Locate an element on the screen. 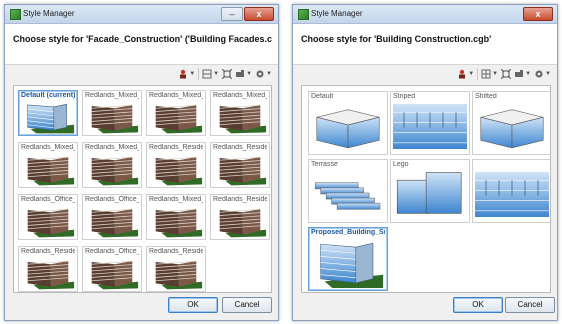  title-bar: Style Manager x is located at coordinates (425, 14).